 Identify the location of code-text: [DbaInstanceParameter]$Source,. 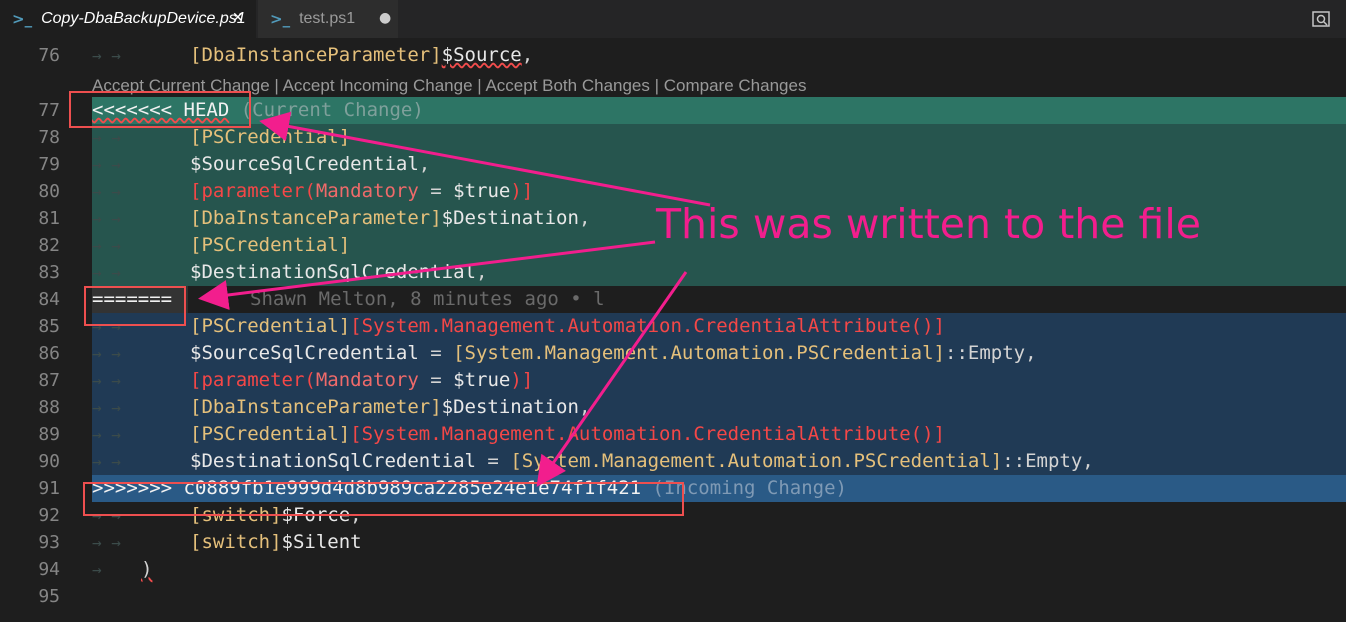
(361, 55).